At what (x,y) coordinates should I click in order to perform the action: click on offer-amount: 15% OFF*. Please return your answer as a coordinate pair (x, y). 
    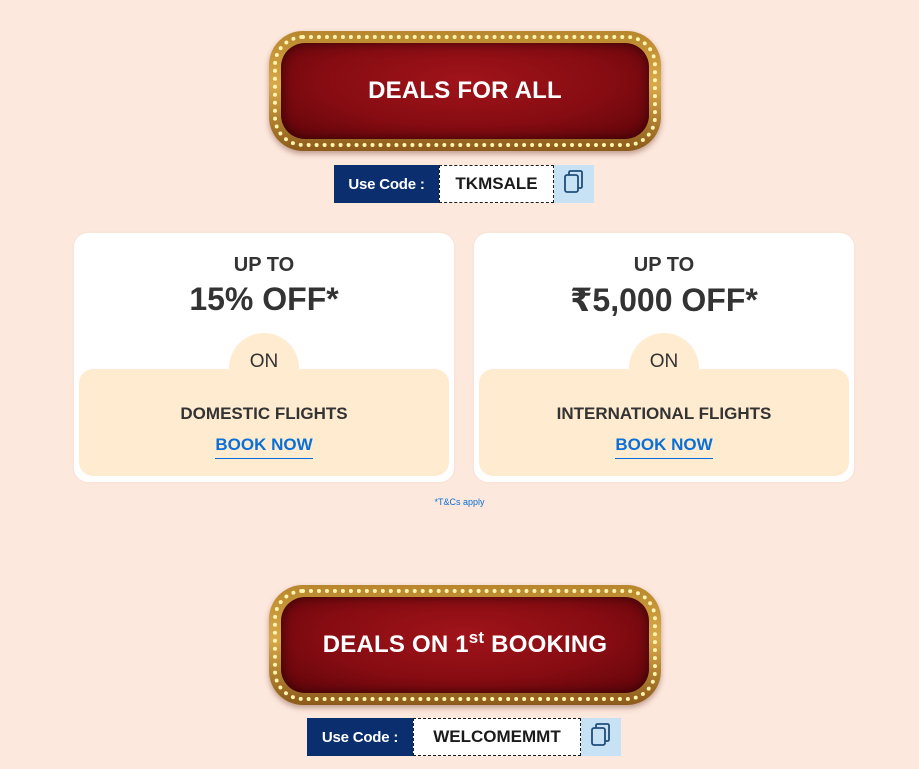
    Looking at the image, I should click on (264, 299).